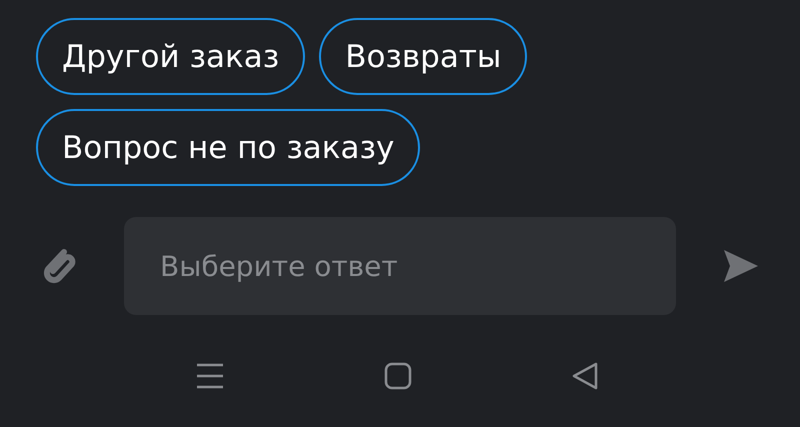  What do you see at coordinates (398, 376) in the screenshot?
I see `home-icon` at bounding box center [398, 376].